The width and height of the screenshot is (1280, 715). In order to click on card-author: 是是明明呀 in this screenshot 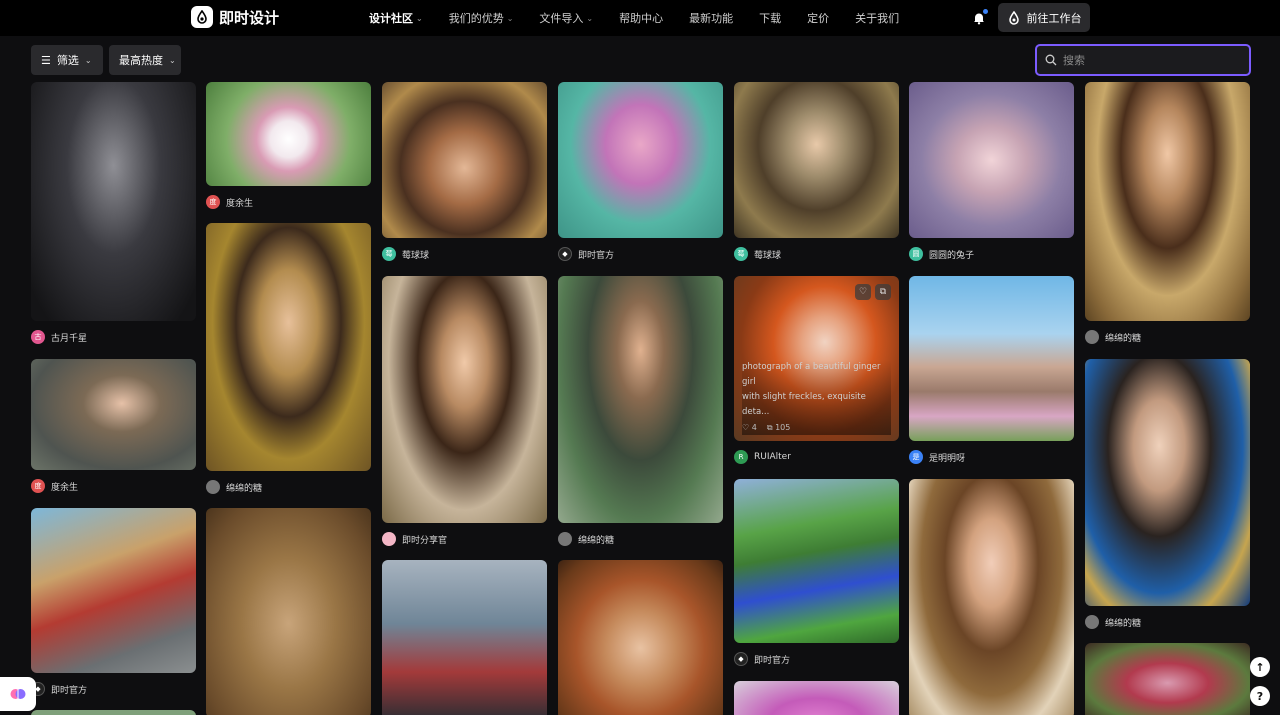, I will do `click(991, 457)`.